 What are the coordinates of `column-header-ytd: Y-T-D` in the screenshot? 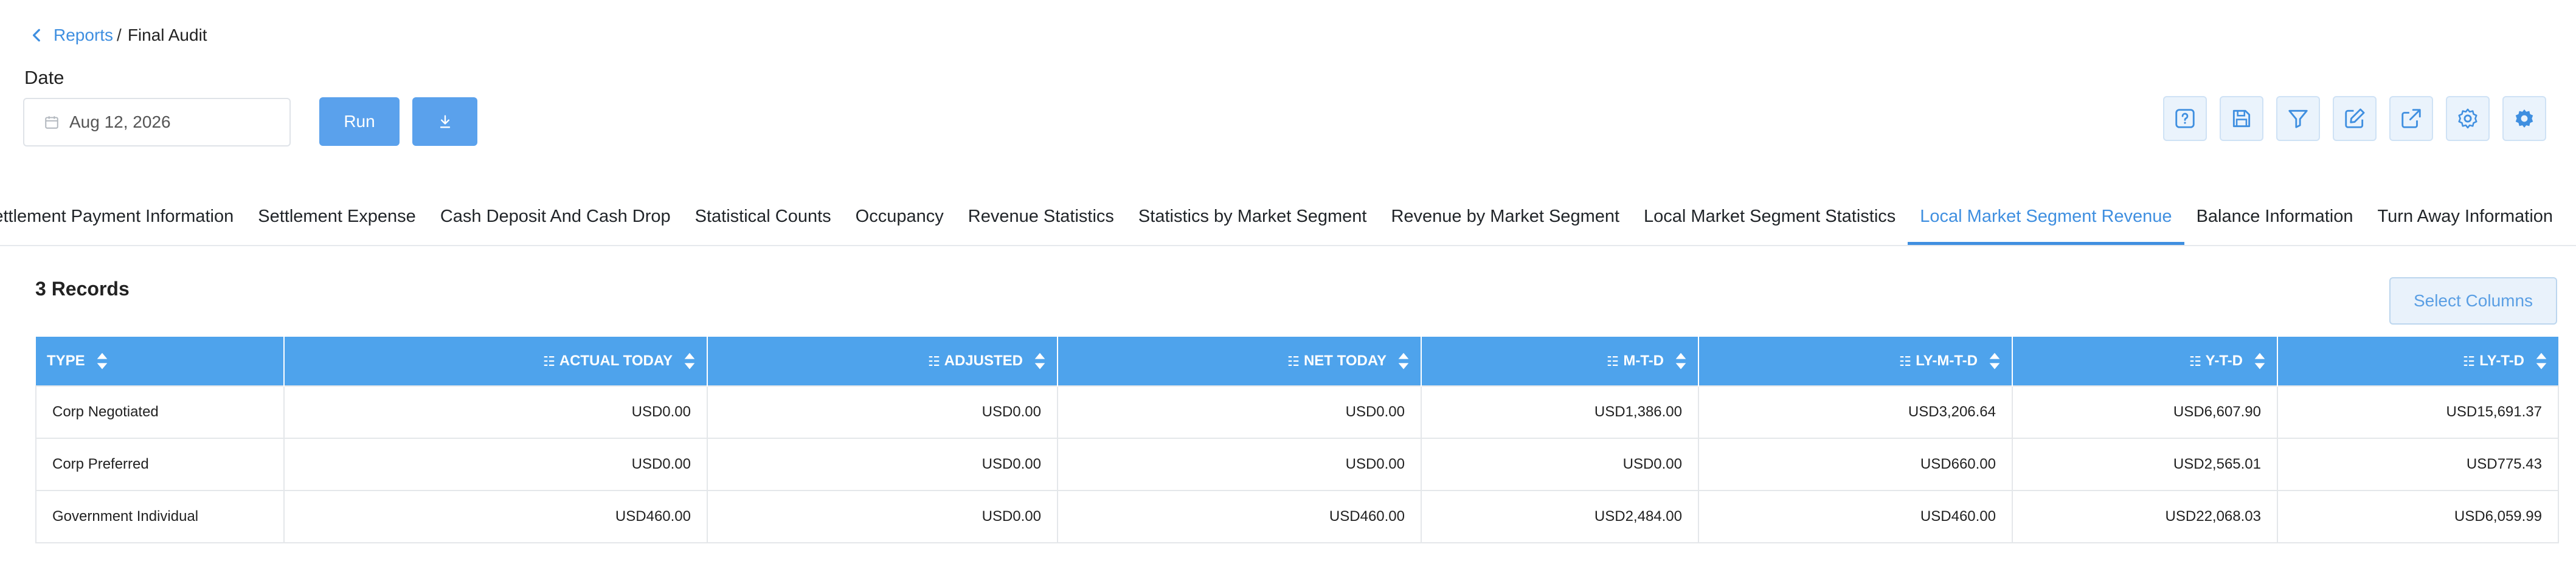 It's located at (2145, 361).